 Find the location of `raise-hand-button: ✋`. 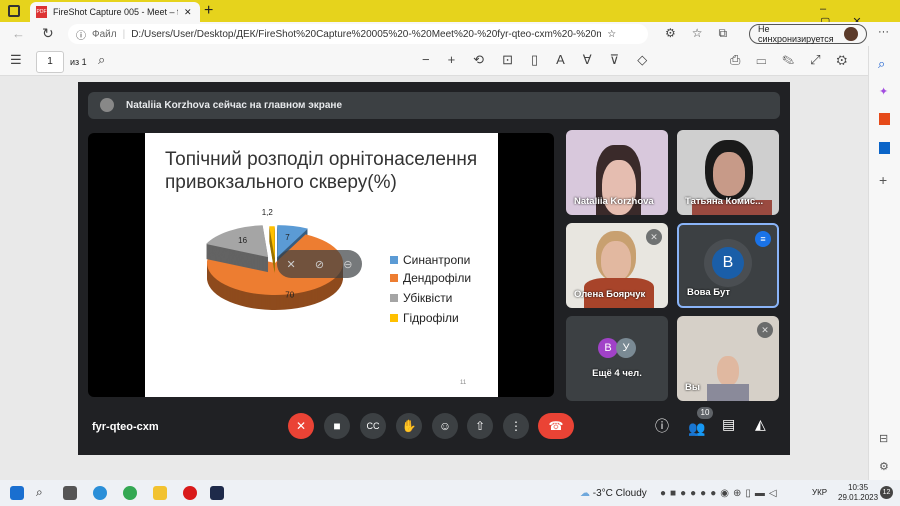

raise-hand-button: ✋ is located at coordinates (409, 426).